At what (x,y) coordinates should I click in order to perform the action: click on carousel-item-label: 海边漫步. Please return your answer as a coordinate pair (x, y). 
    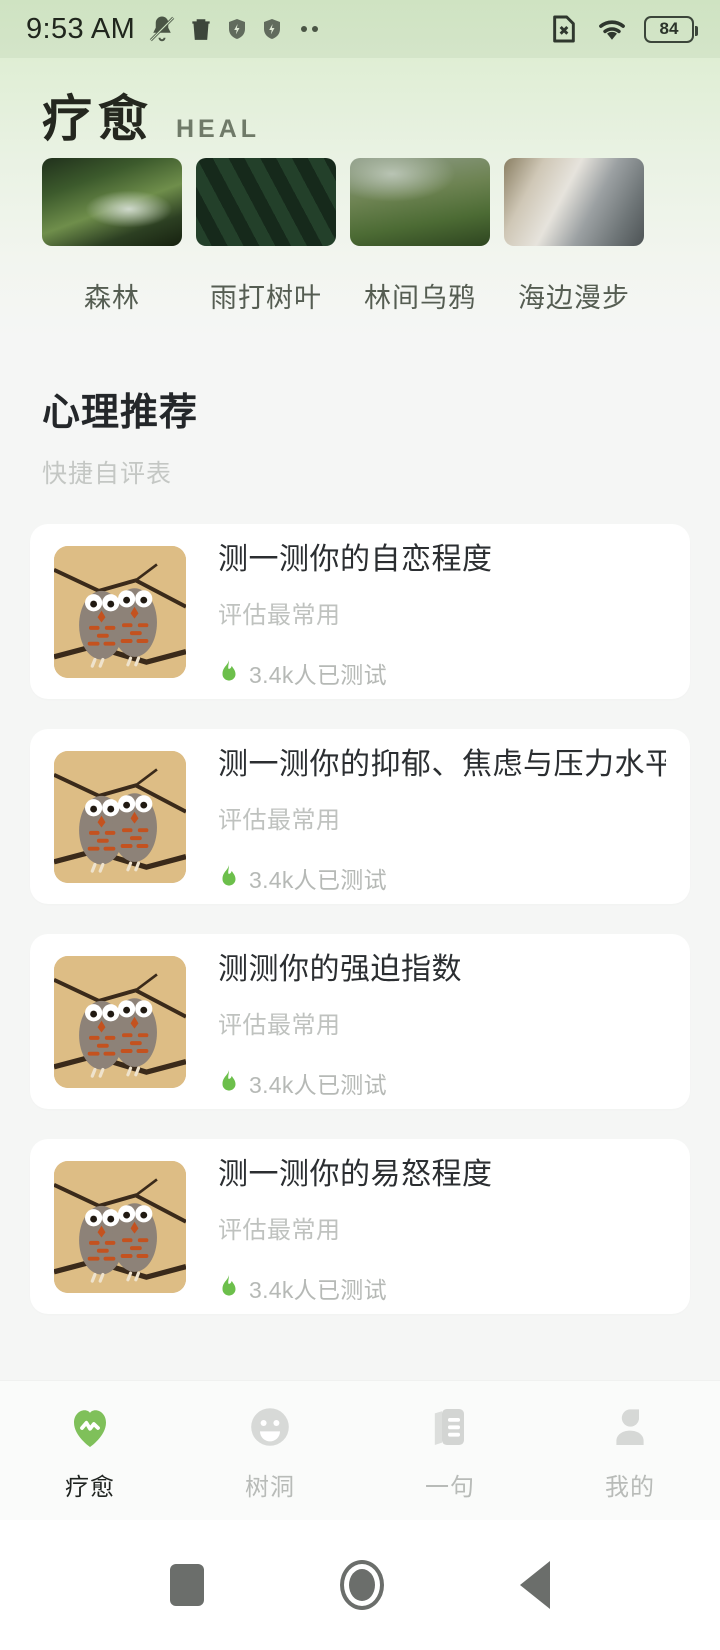
    Looking at the image, I should click on (574, 298).